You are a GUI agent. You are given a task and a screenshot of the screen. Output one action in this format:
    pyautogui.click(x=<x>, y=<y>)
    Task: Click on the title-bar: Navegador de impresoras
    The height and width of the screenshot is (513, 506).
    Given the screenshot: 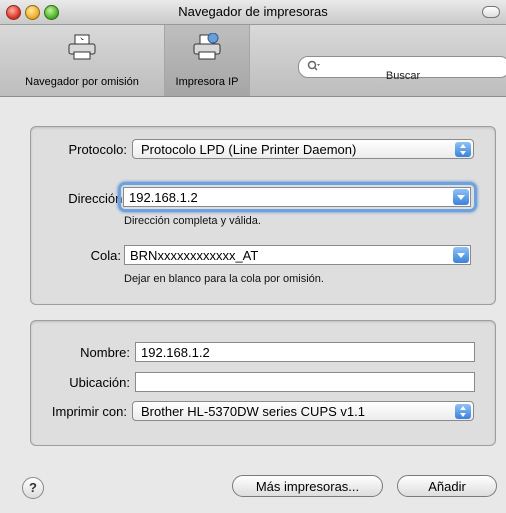 What is the action you would take?
    pyautogui.click(x=253, y=12)
    